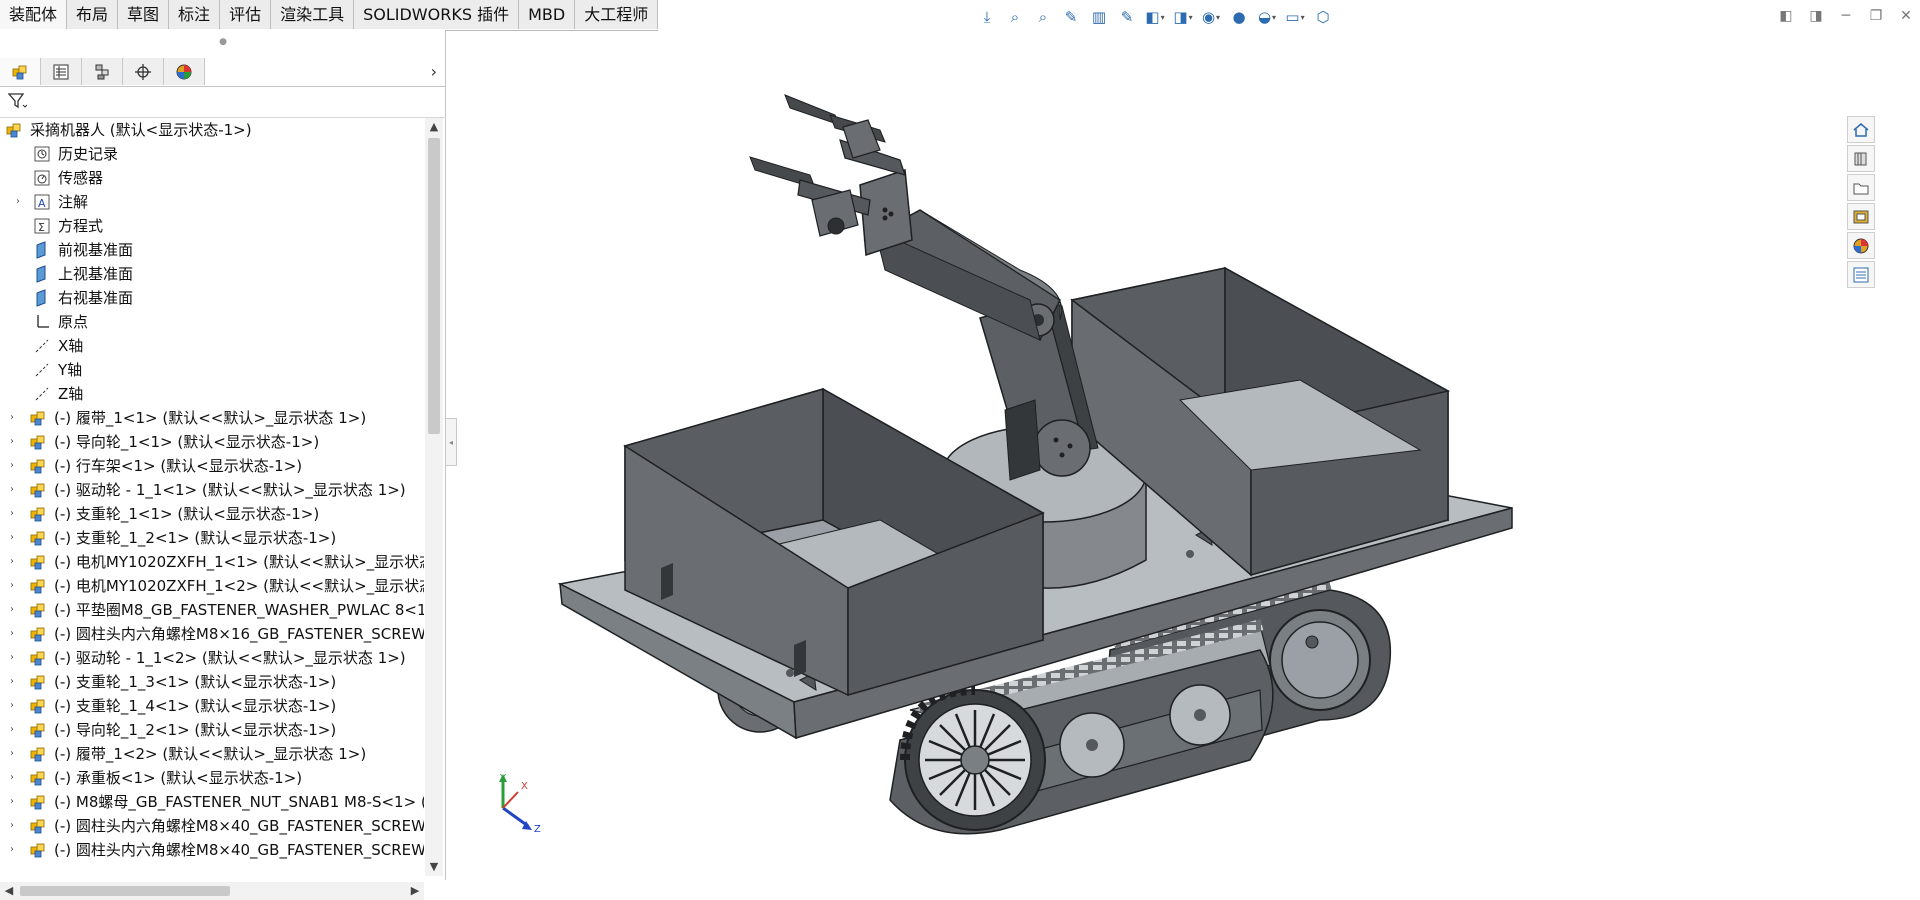 The image size is (1920, 900). I want to click on design-library-icon, so click(1861, 158).